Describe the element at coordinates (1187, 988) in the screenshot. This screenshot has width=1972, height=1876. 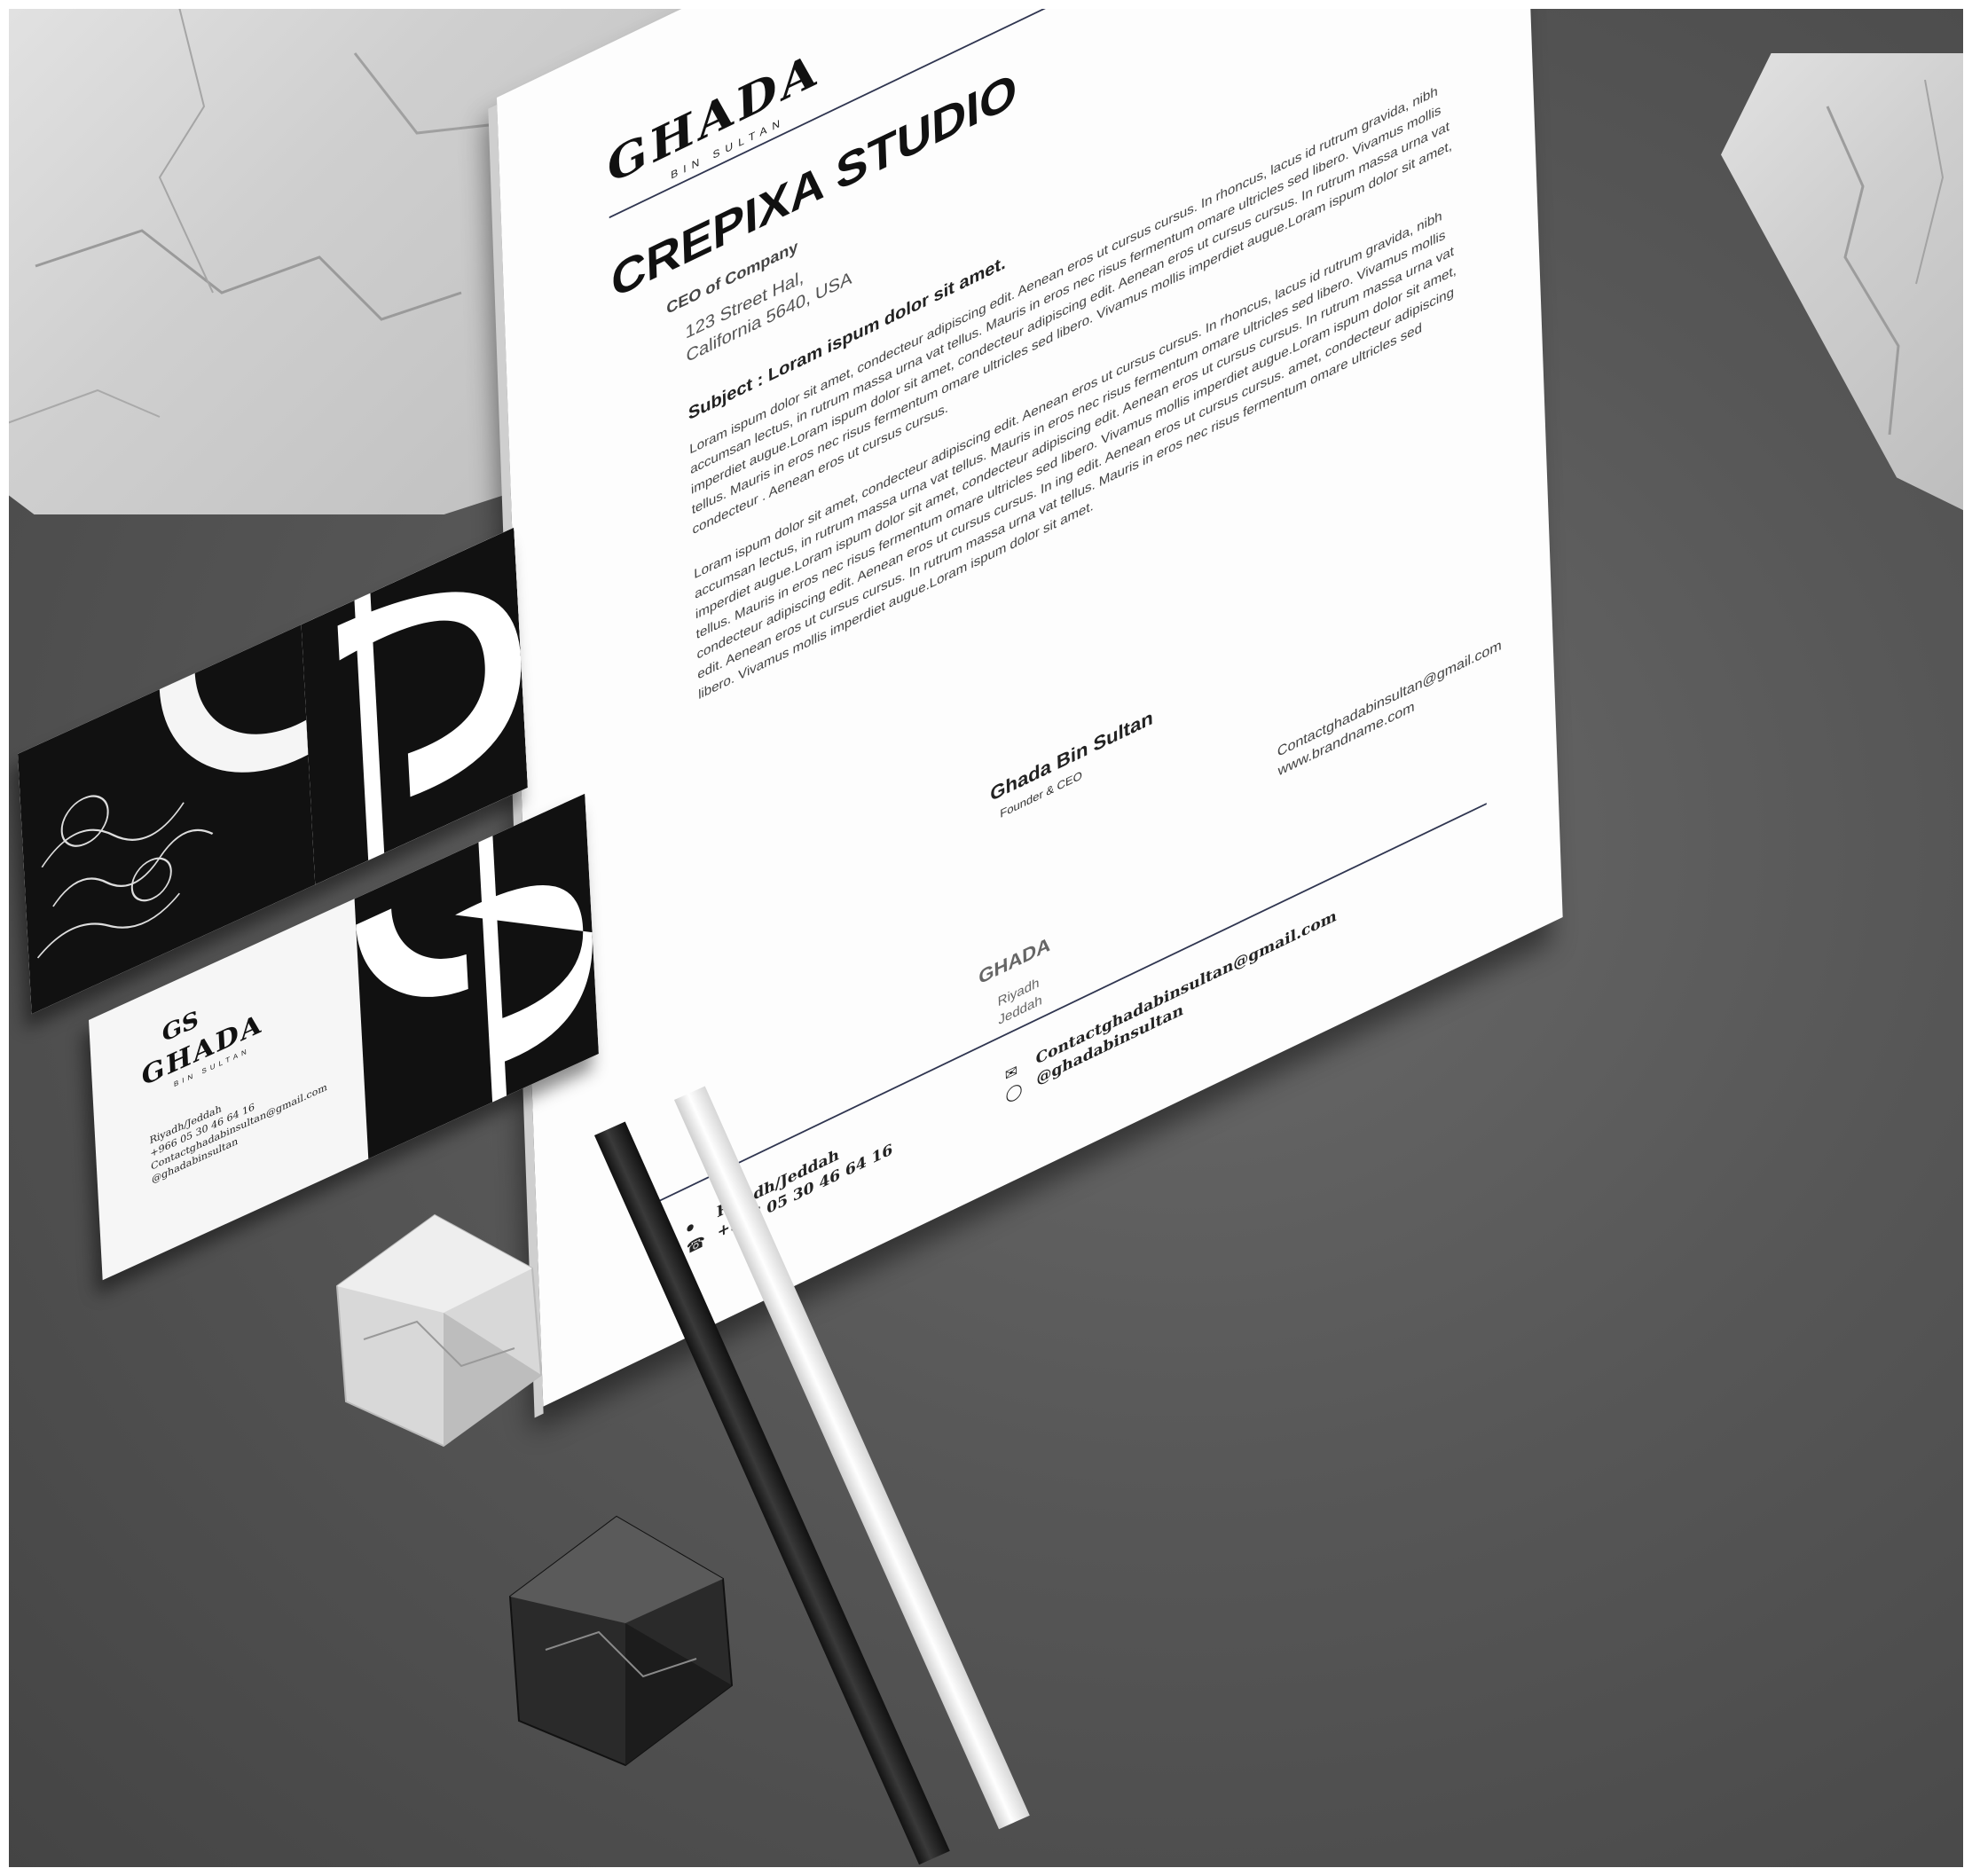
I see `footer-email: Contactghadabinsultan@gmail.com` at that location.